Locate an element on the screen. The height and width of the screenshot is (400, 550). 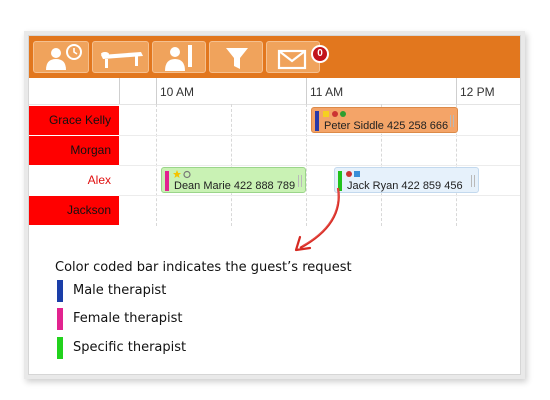
therapist-row-alex: Alex is located at coordinates (74, 180).